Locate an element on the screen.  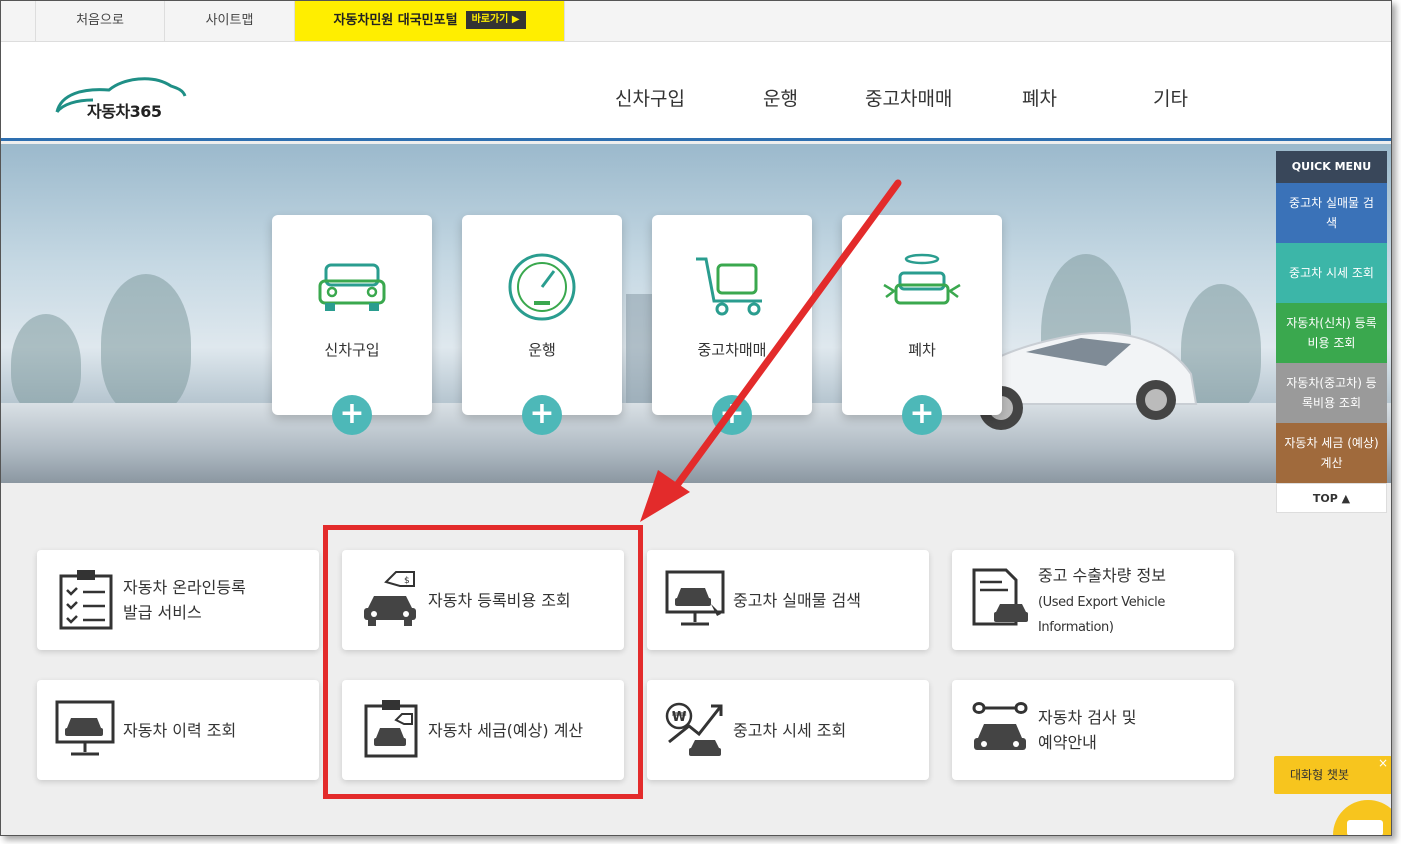
portal-link: 자동차민원 대국민포털 바로가기 ▶ is located at coordinates (430, 21).